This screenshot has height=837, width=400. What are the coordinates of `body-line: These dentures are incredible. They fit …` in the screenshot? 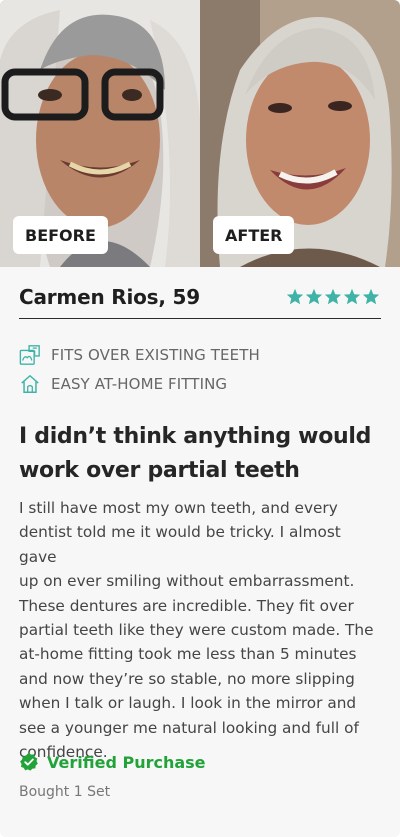 It's located at (186, 605).